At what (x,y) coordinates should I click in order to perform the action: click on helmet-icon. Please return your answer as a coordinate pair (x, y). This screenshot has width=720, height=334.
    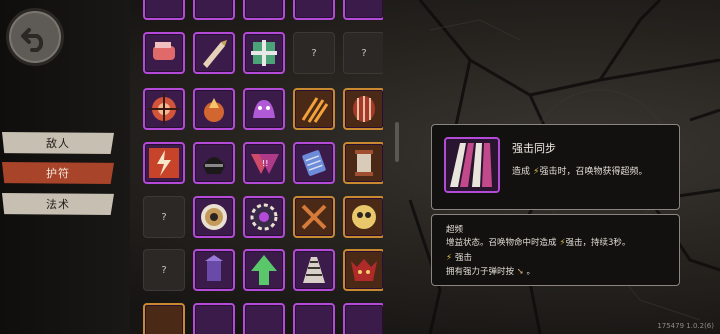
    Looking at the image, I should click on (214, 165).